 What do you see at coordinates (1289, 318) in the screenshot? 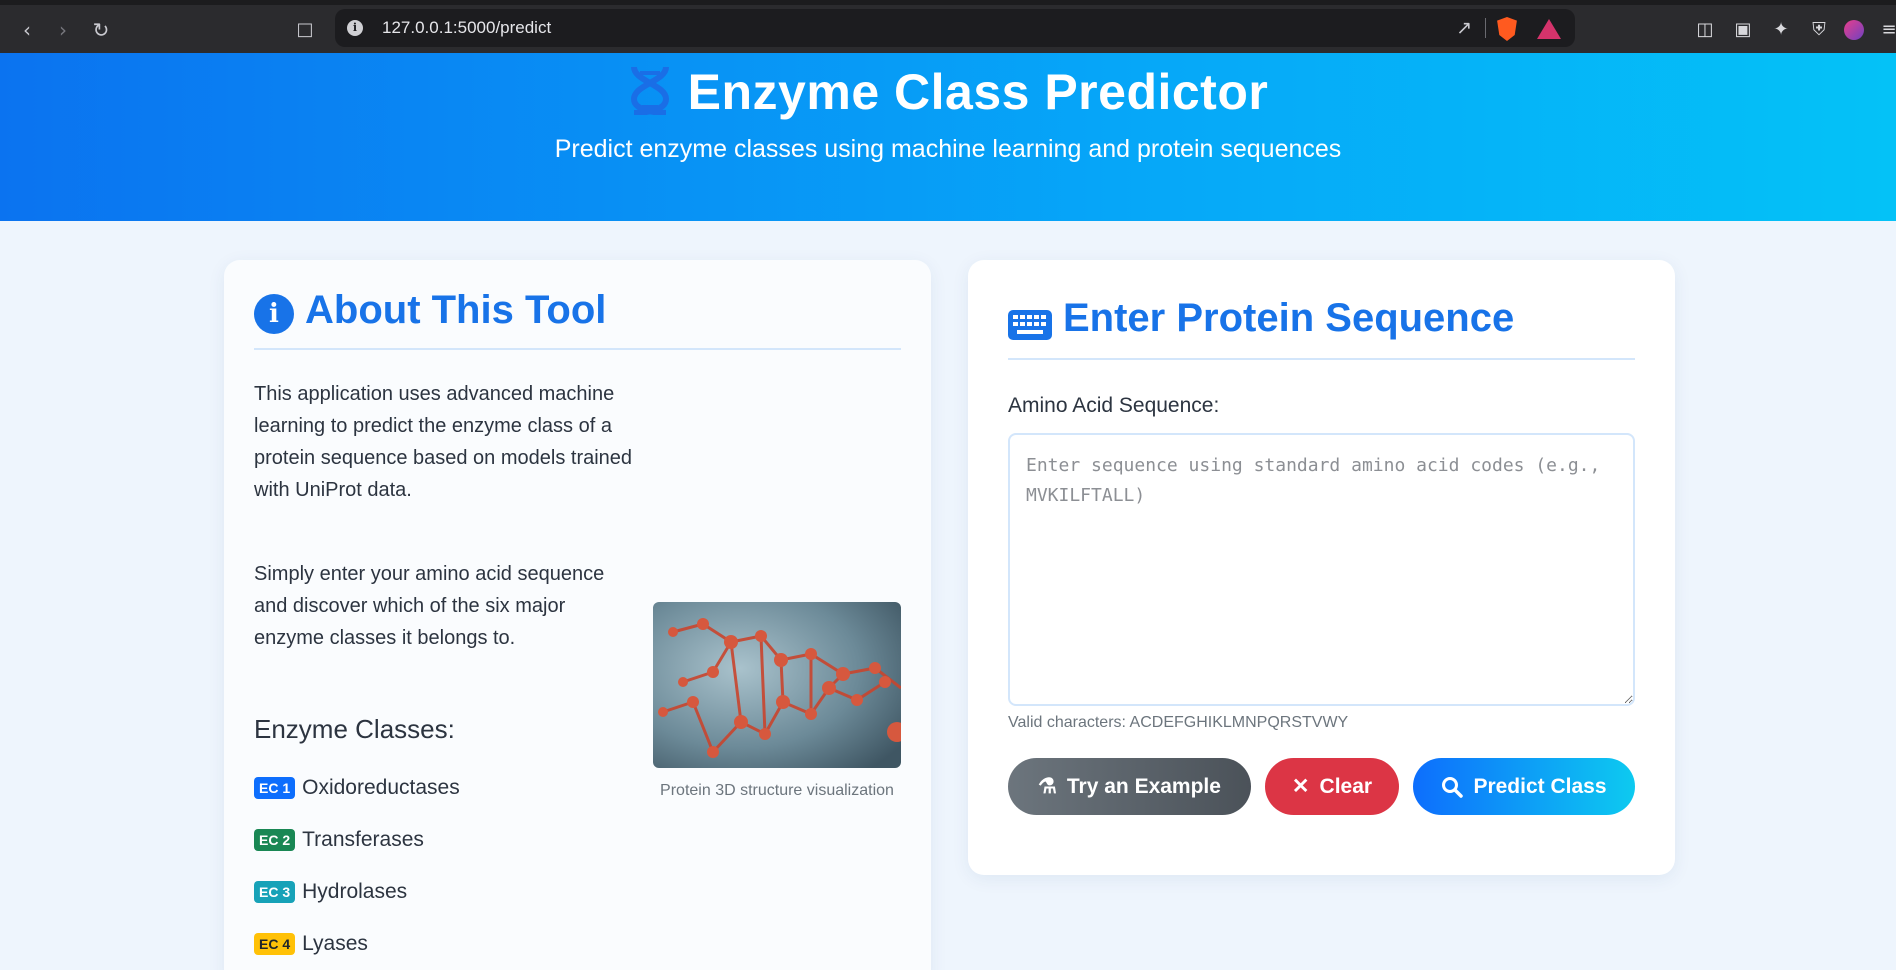
I see `sequence-title: Enter Protein Sequence` at bounding box center [1289, 318].